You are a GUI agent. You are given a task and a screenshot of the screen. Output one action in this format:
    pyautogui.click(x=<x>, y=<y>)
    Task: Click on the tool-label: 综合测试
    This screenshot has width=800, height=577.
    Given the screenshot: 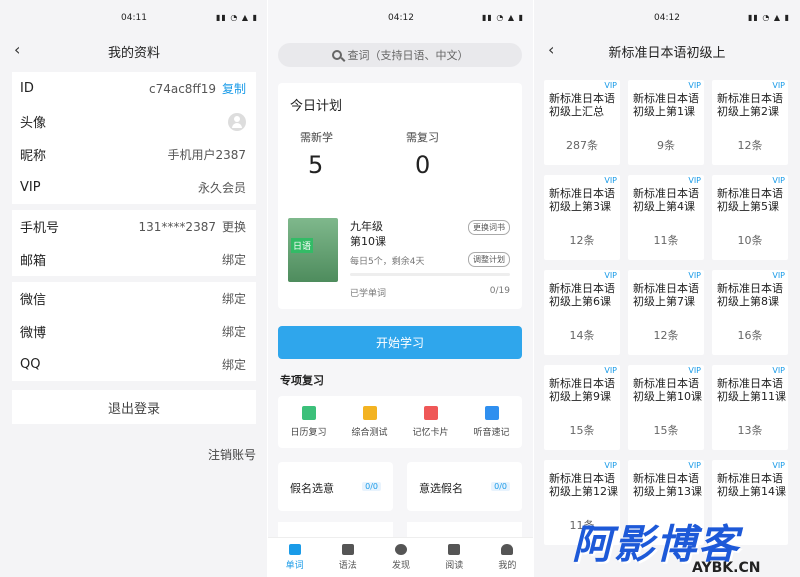 What is the action you would take?
    pyautogui.click(x=369, y=433)
    